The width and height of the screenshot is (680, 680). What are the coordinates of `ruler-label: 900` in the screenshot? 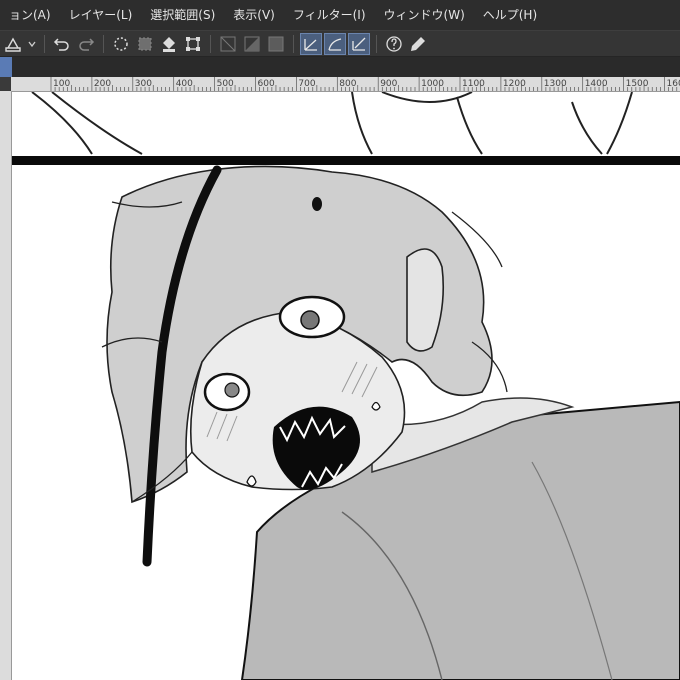 It's located at (388, 84).